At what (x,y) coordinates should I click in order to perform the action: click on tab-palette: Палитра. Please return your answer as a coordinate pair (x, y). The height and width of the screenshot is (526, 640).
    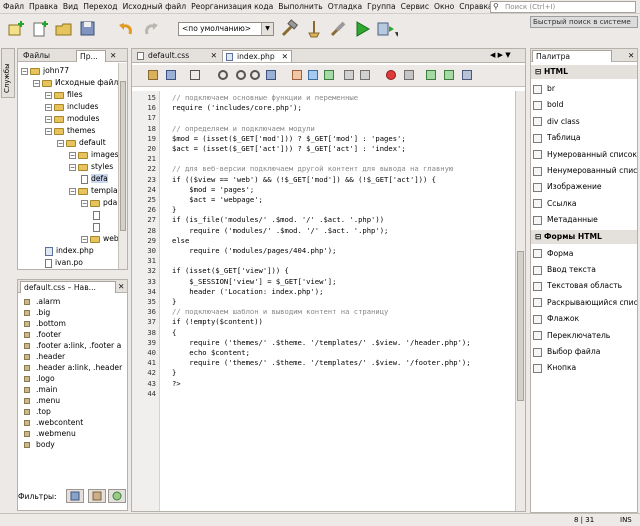
    Looking at the image, I should click on (572, 56).